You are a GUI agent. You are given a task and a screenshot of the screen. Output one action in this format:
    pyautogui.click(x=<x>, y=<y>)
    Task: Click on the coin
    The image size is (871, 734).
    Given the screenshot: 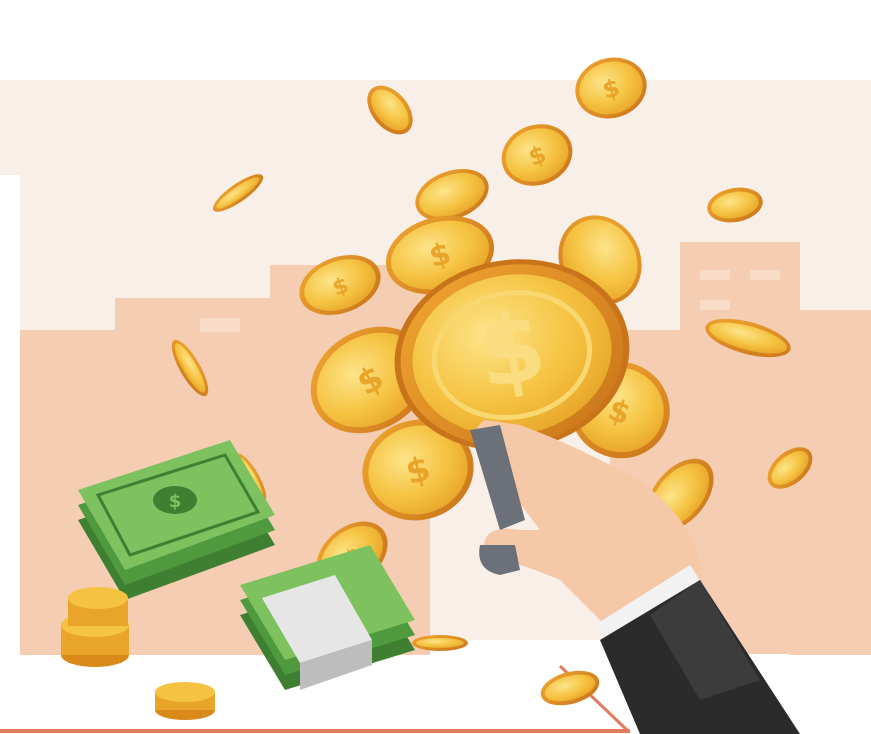 What is the action you would take?
    pyautogui.click(x=440, y=643)
    